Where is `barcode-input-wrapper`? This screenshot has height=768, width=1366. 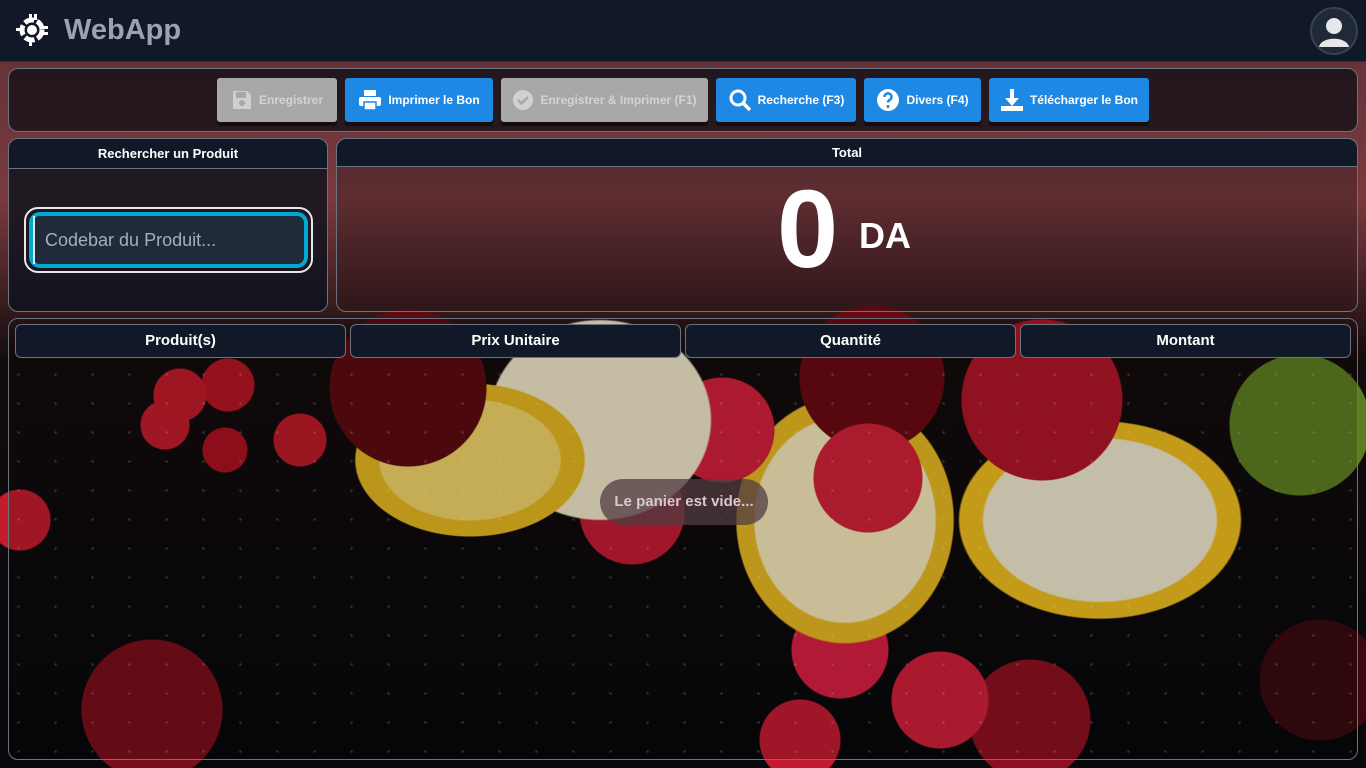
barcode-input-wrapper is located at coordinates (168, 240).